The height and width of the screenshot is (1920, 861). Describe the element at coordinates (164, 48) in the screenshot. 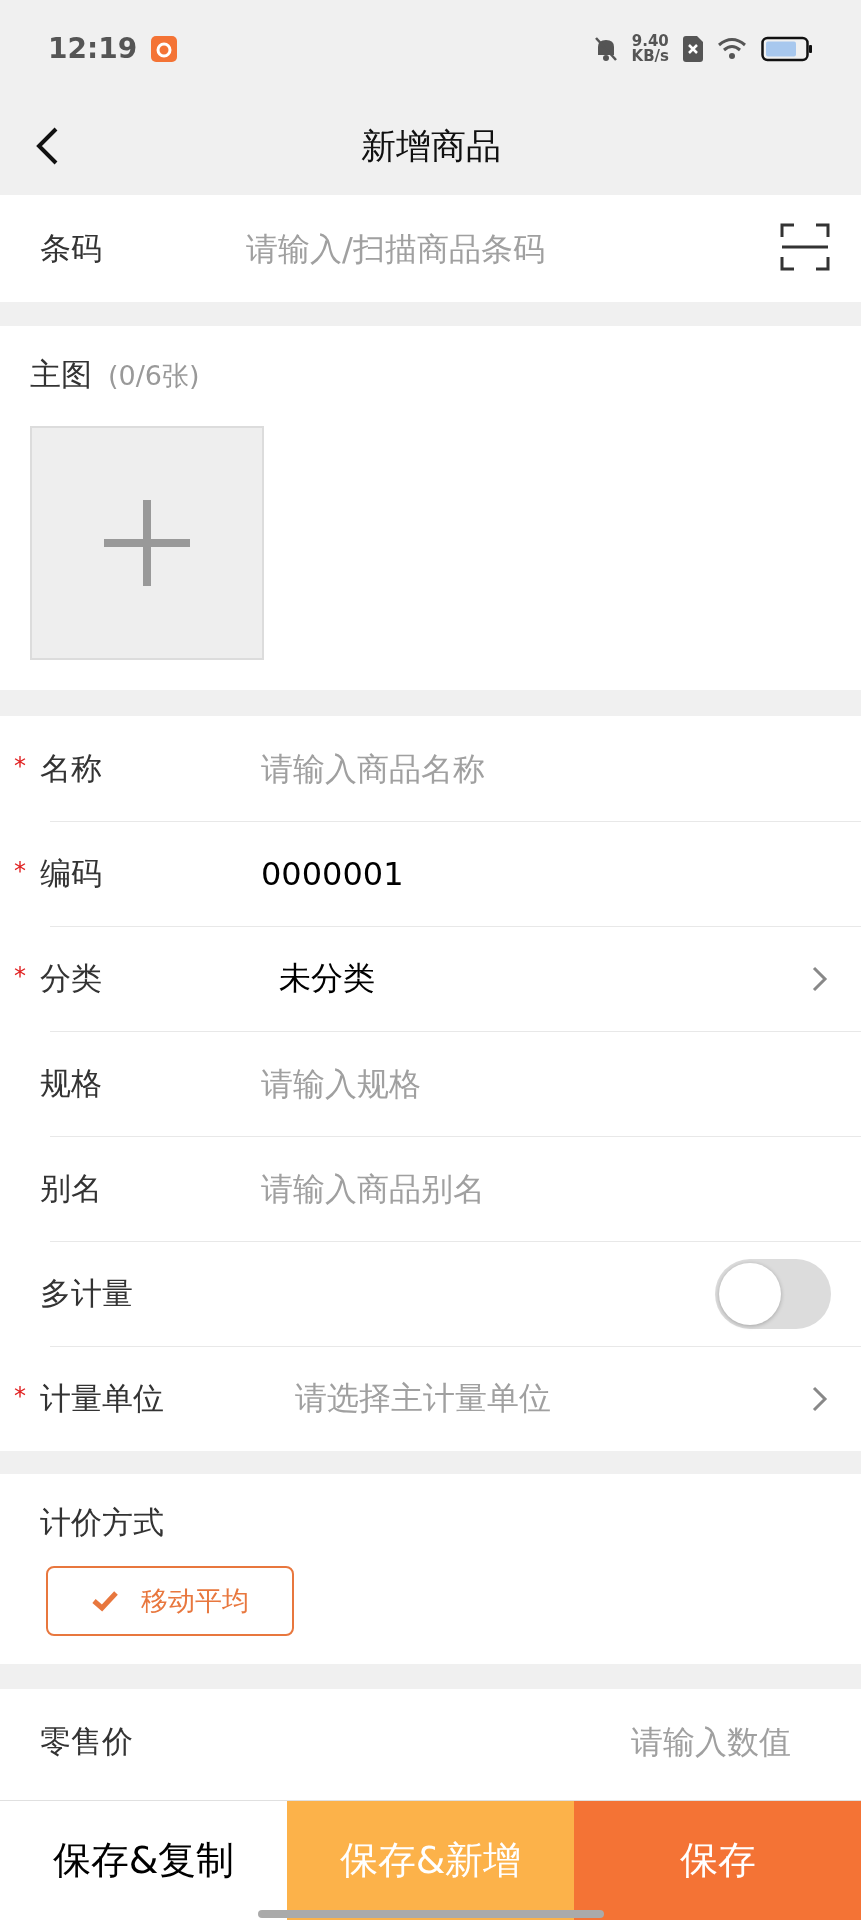

I see `app-icon` at that location.